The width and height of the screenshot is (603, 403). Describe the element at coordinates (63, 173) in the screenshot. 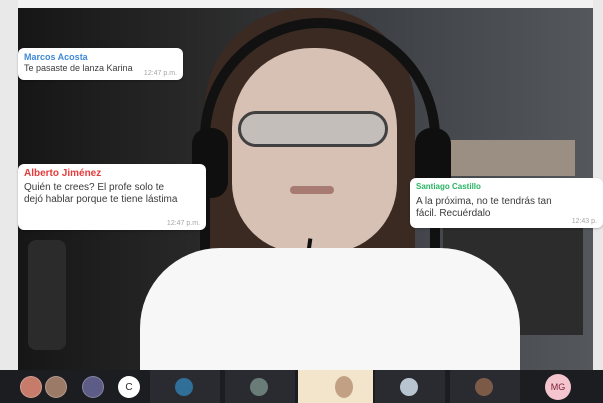

I see `chat-sender-2: Alberto Jiménez` at that location.